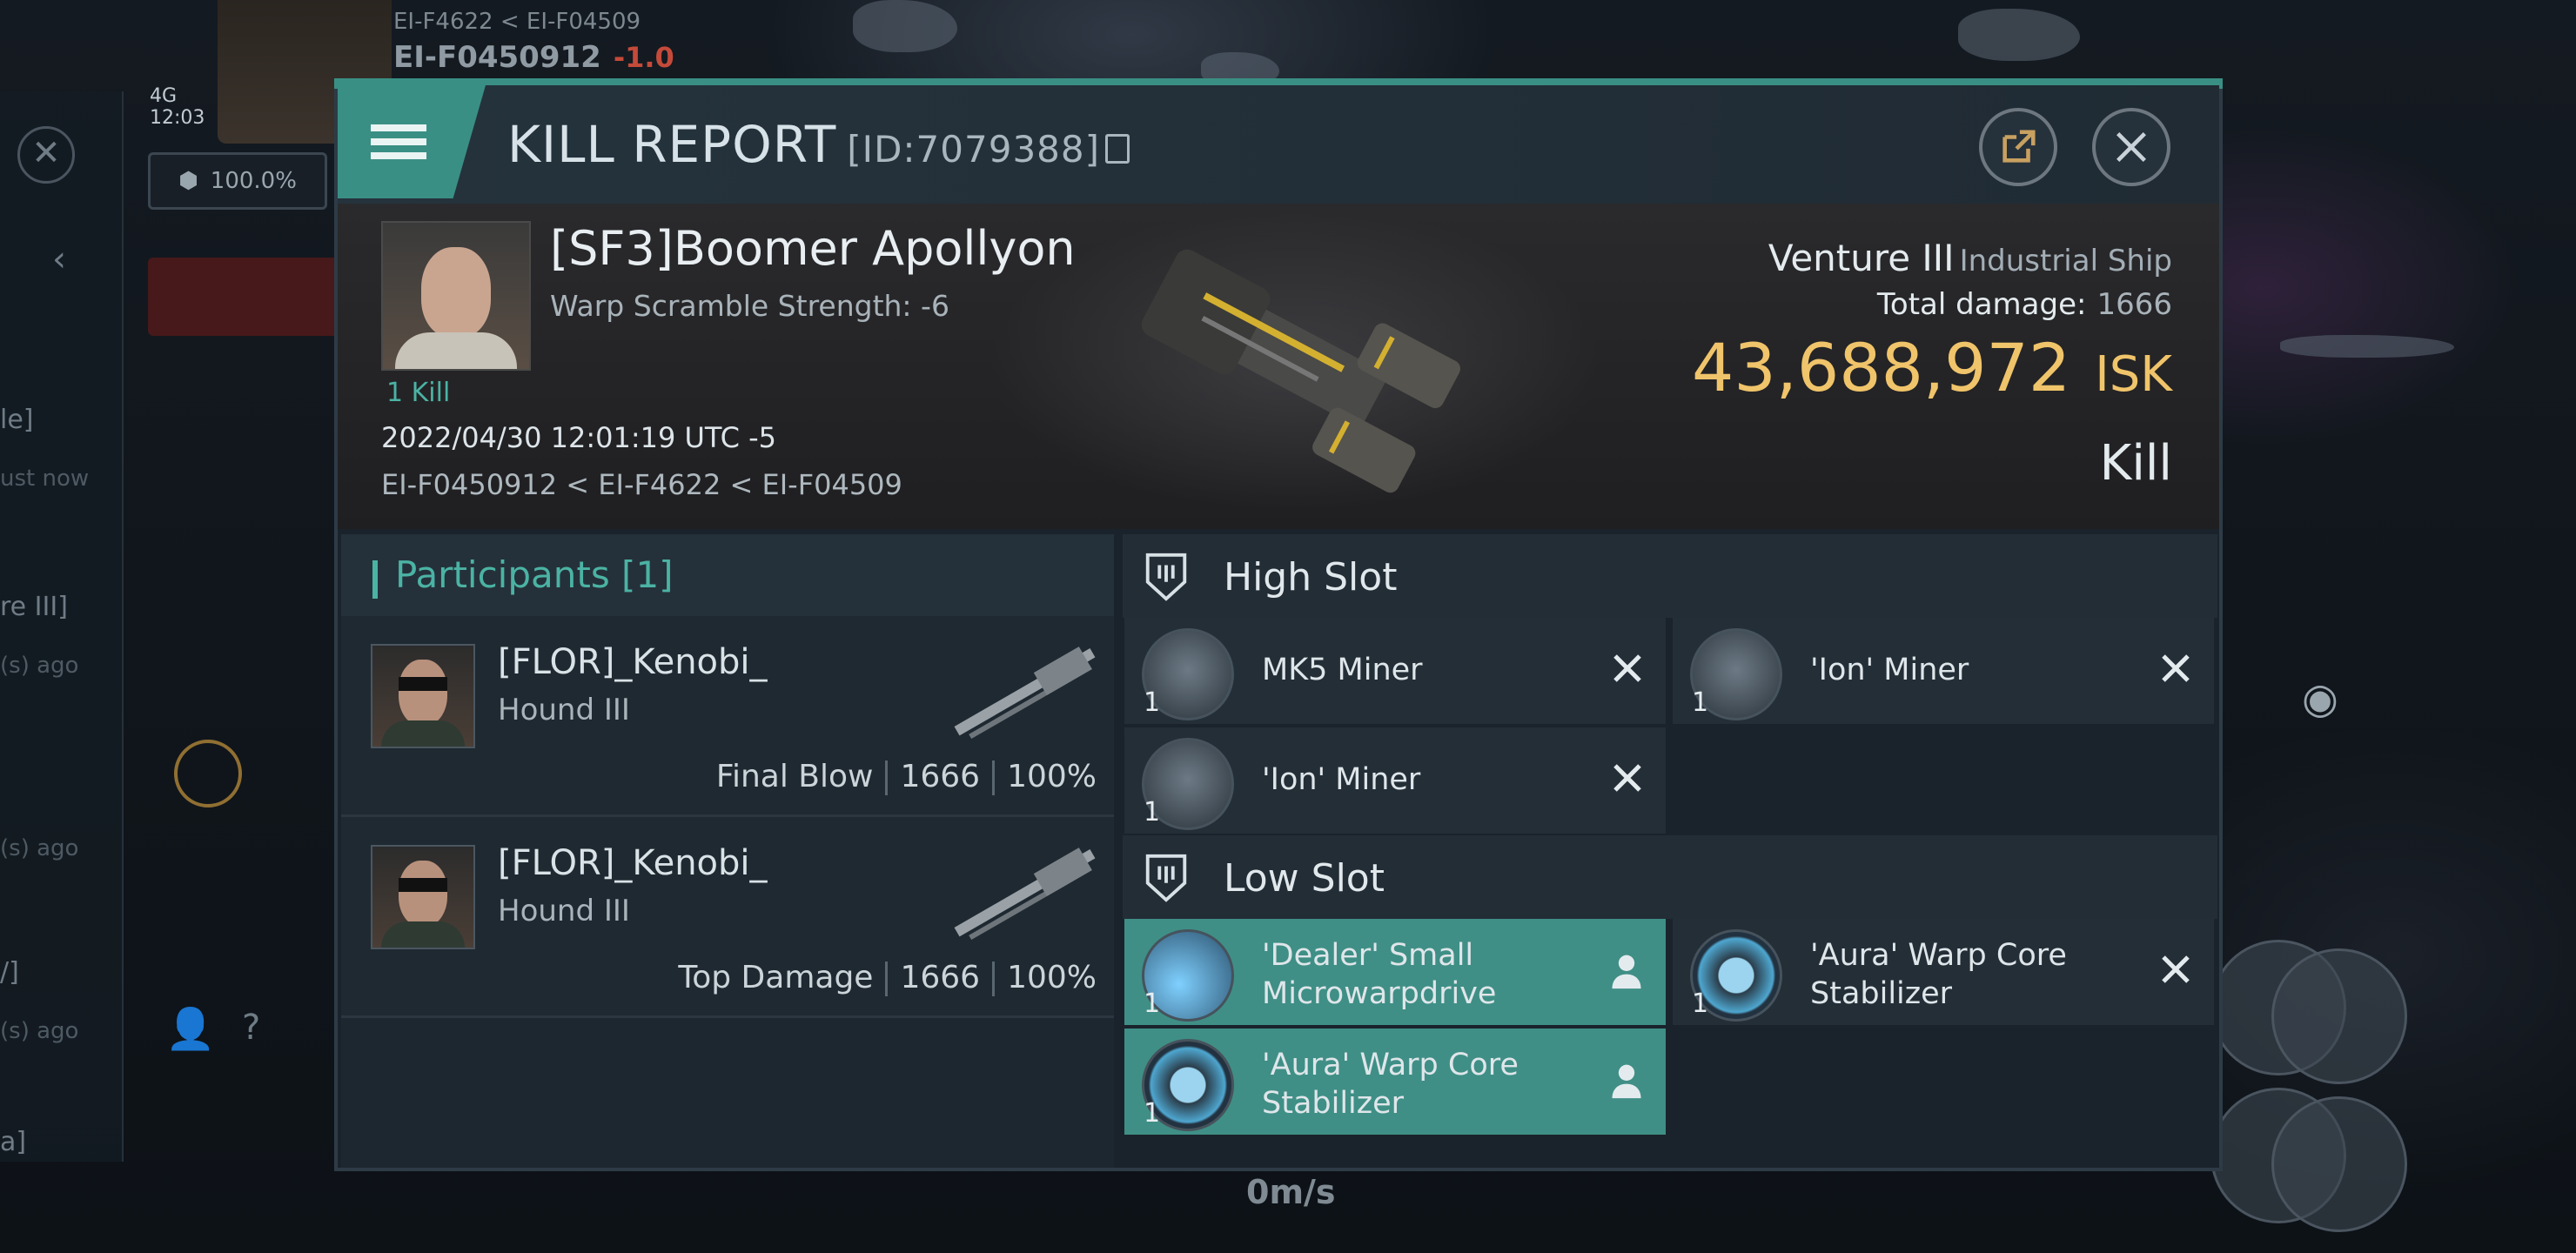  What do you see at coordinates (17, 420) in the screenshot?
I see `chat-snippet: le]` at bounding box center [17, 420].